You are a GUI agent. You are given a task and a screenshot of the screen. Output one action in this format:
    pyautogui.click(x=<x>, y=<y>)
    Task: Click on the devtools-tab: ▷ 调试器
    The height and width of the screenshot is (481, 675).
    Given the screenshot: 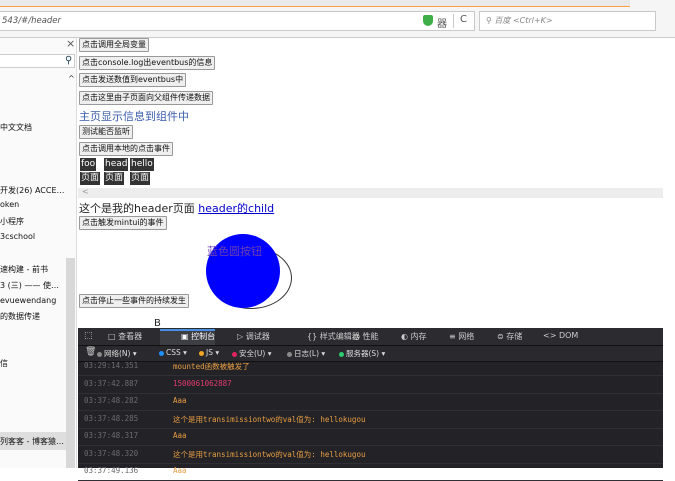 What is the action you would take?
    pyautogui.click(x=253, y=336)
    